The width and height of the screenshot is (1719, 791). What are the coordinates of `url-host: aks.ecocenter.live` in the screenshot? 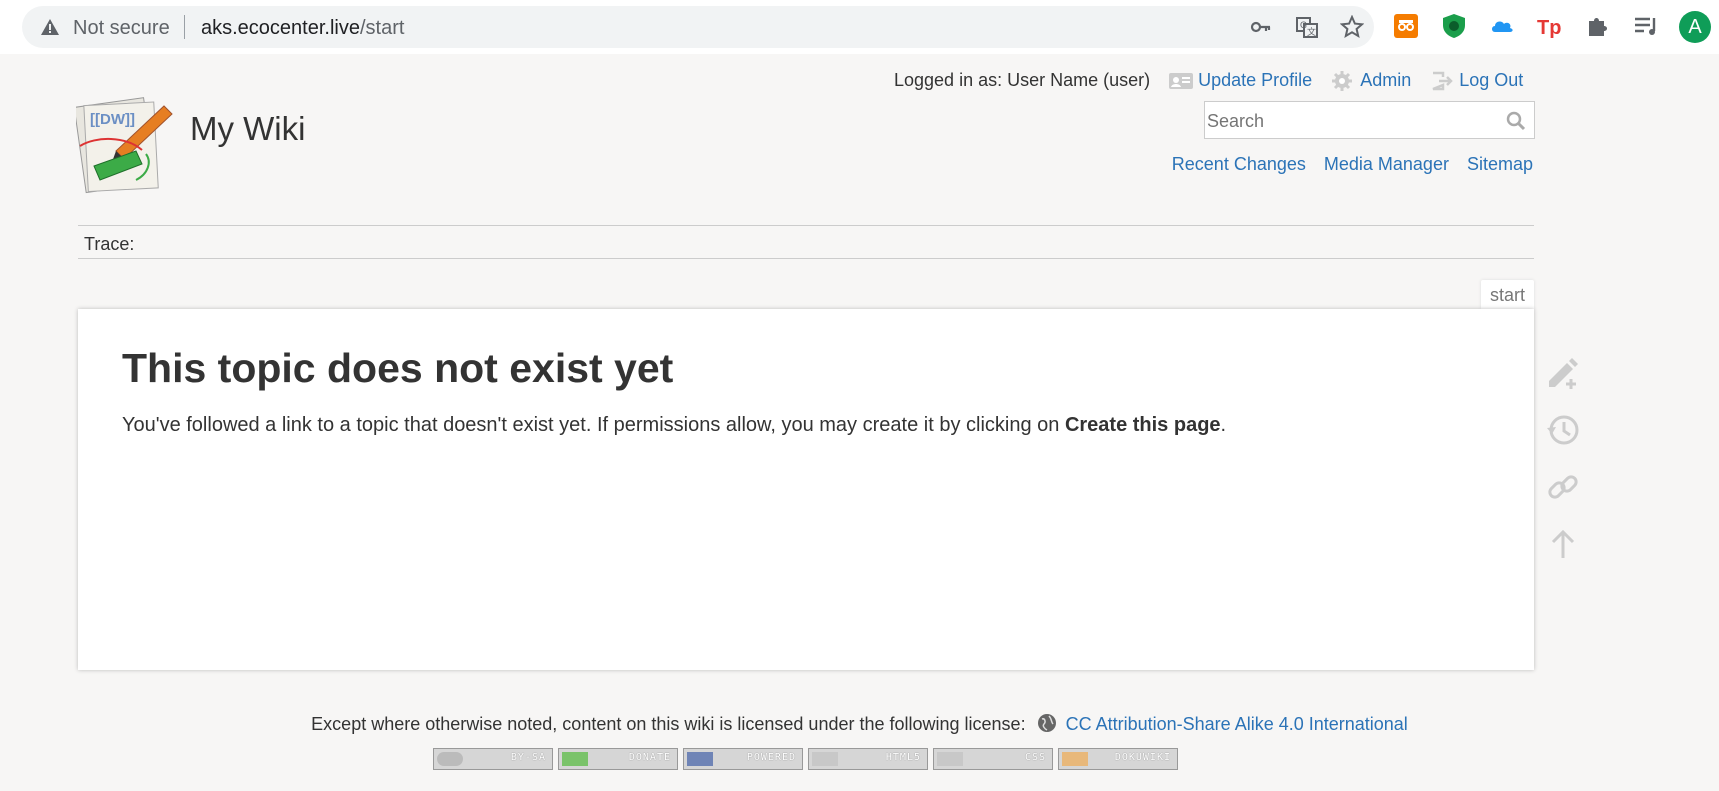 It's located at (280, 28).